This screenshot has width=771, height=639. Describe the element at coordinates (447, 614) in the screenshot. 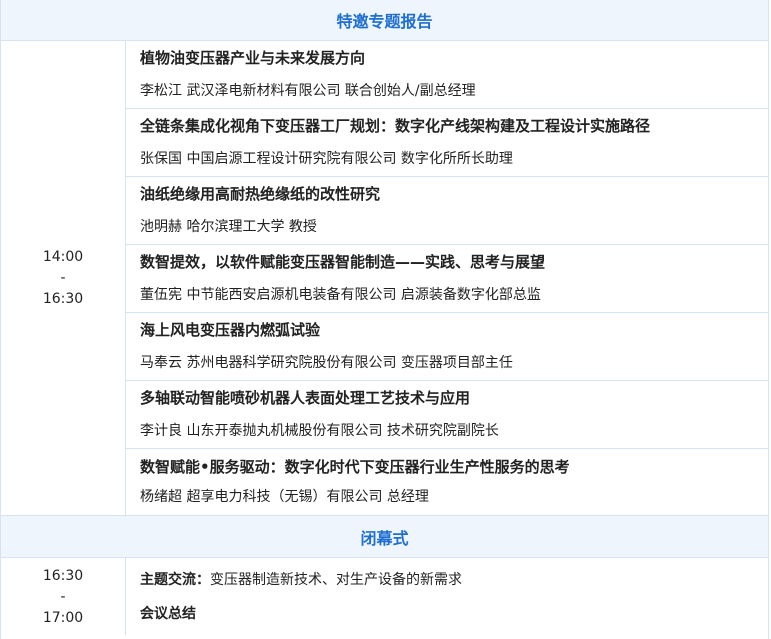

I see `closing-item-summary: 会议总结` at that location.